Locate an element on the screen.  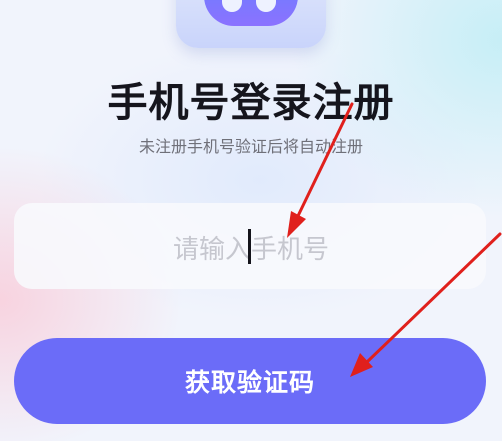
page-title: 手机号登录注册 is located at coordinates (251, 103).